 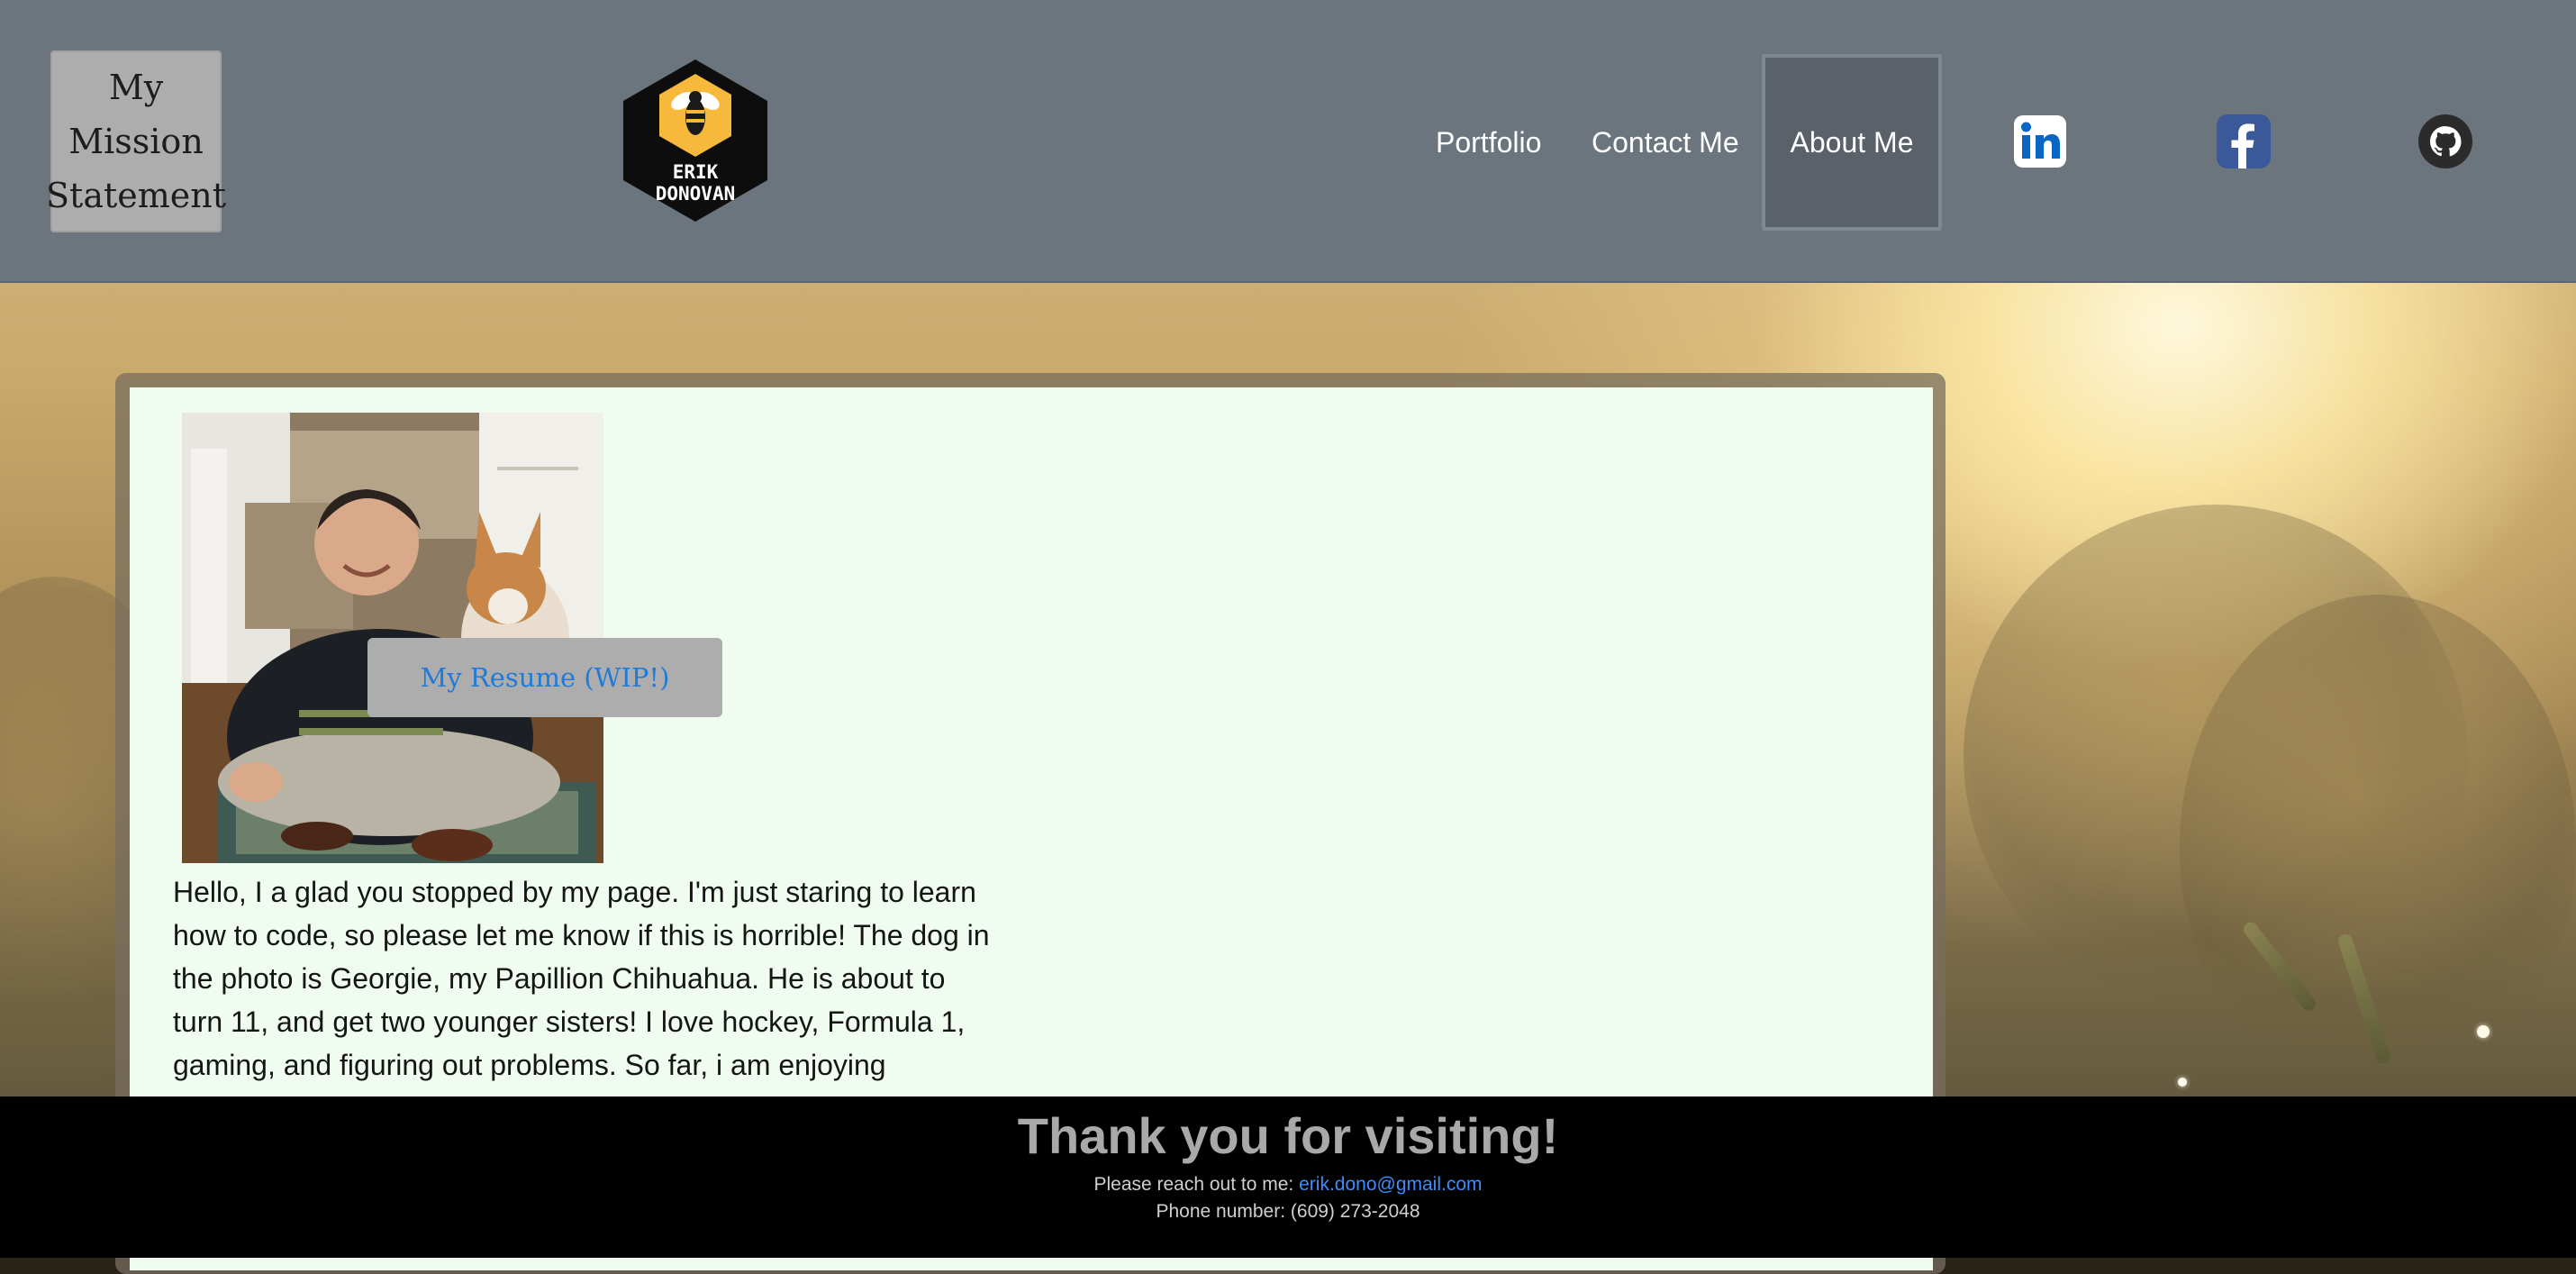 I want to click on github-icon, so click(x=2445, y=142).